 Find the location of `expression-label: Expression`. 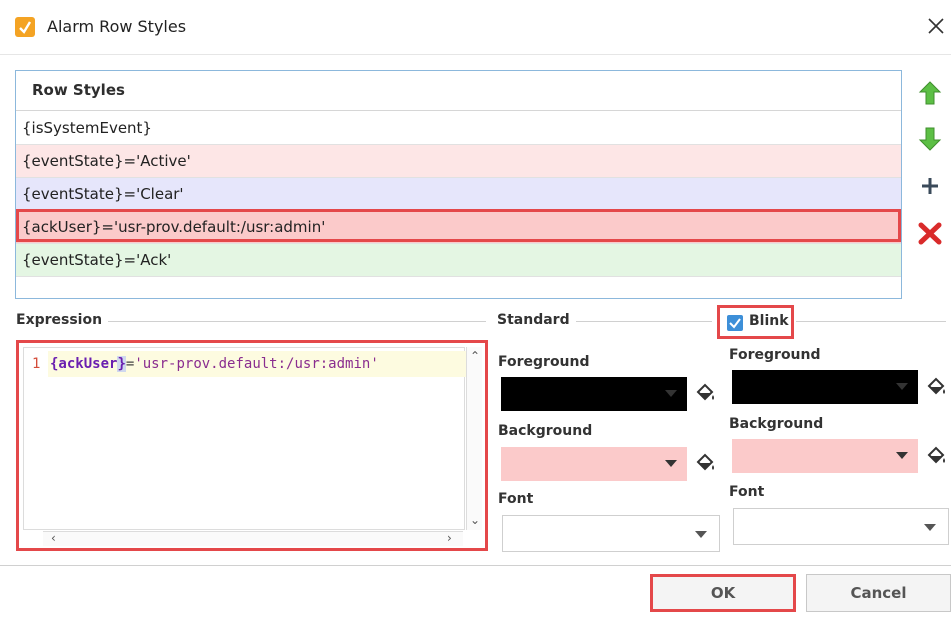

expression-label: Expression is located at coordinates (62, 320).